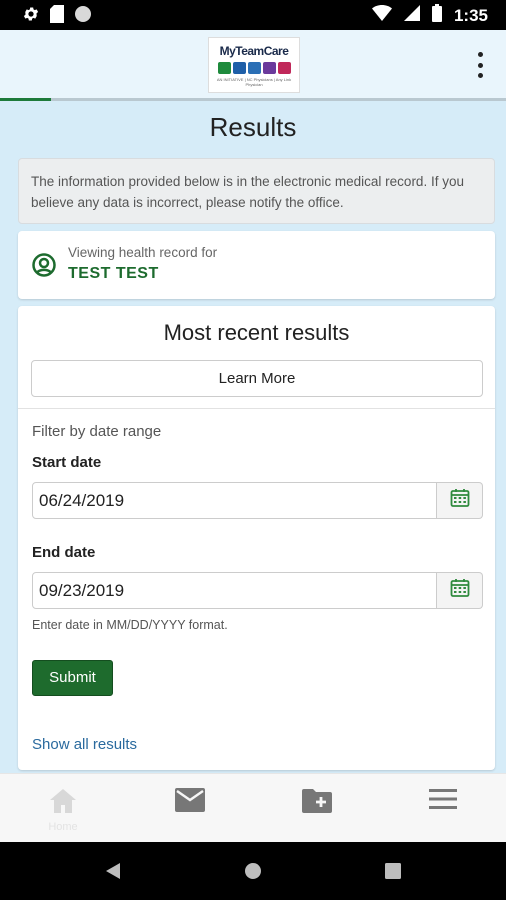 The image size is (506, 900). I want to click on nav-menu, so click(443, 813).